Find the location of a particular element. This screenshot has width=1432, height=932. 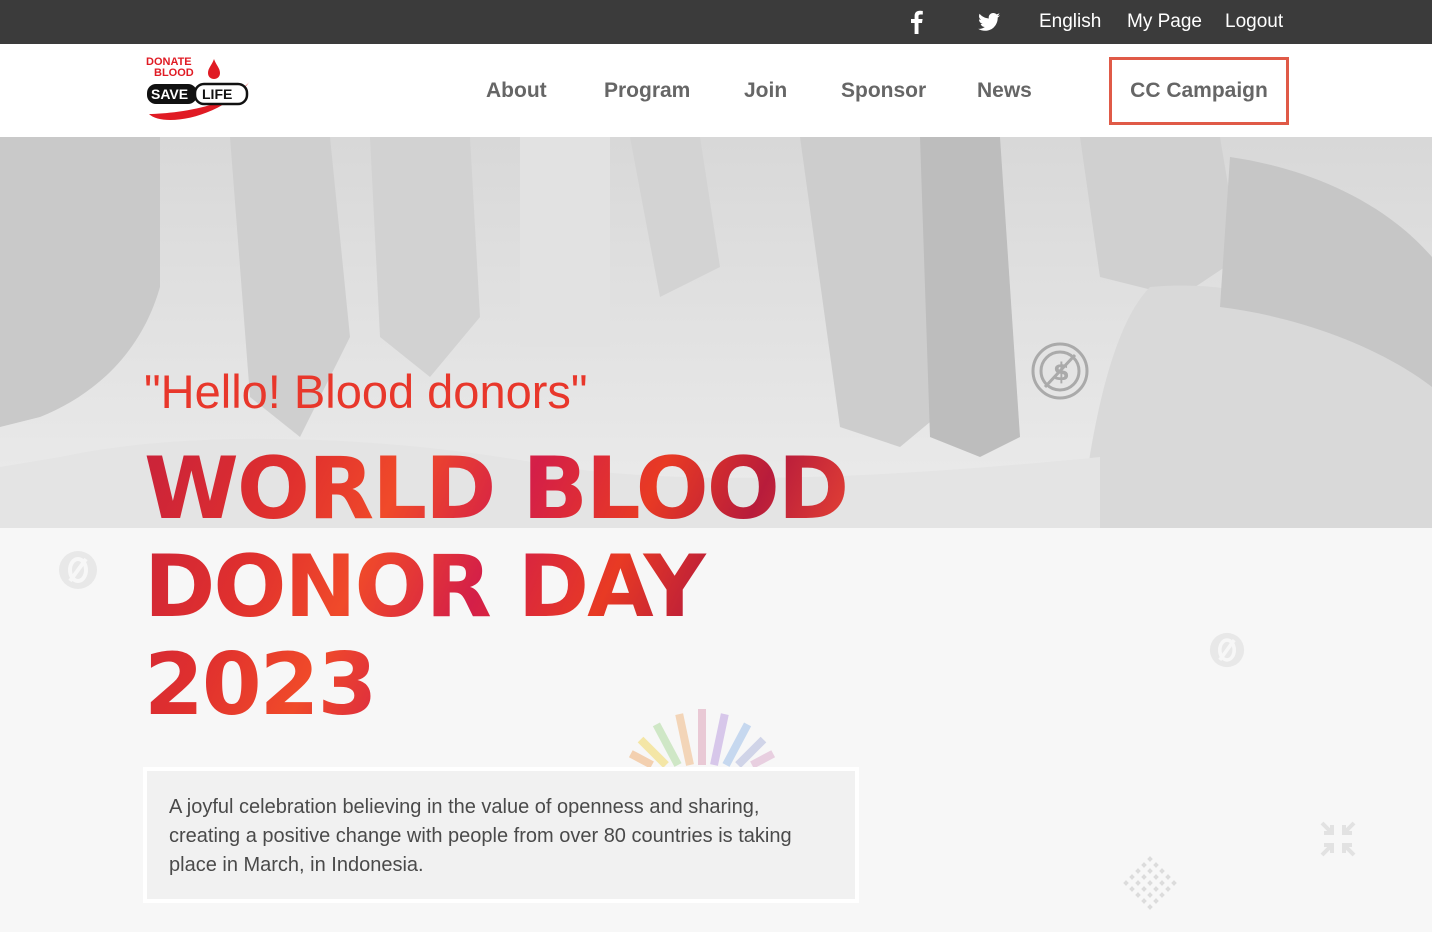

twitter-icon is located at coordinates (989, 22).